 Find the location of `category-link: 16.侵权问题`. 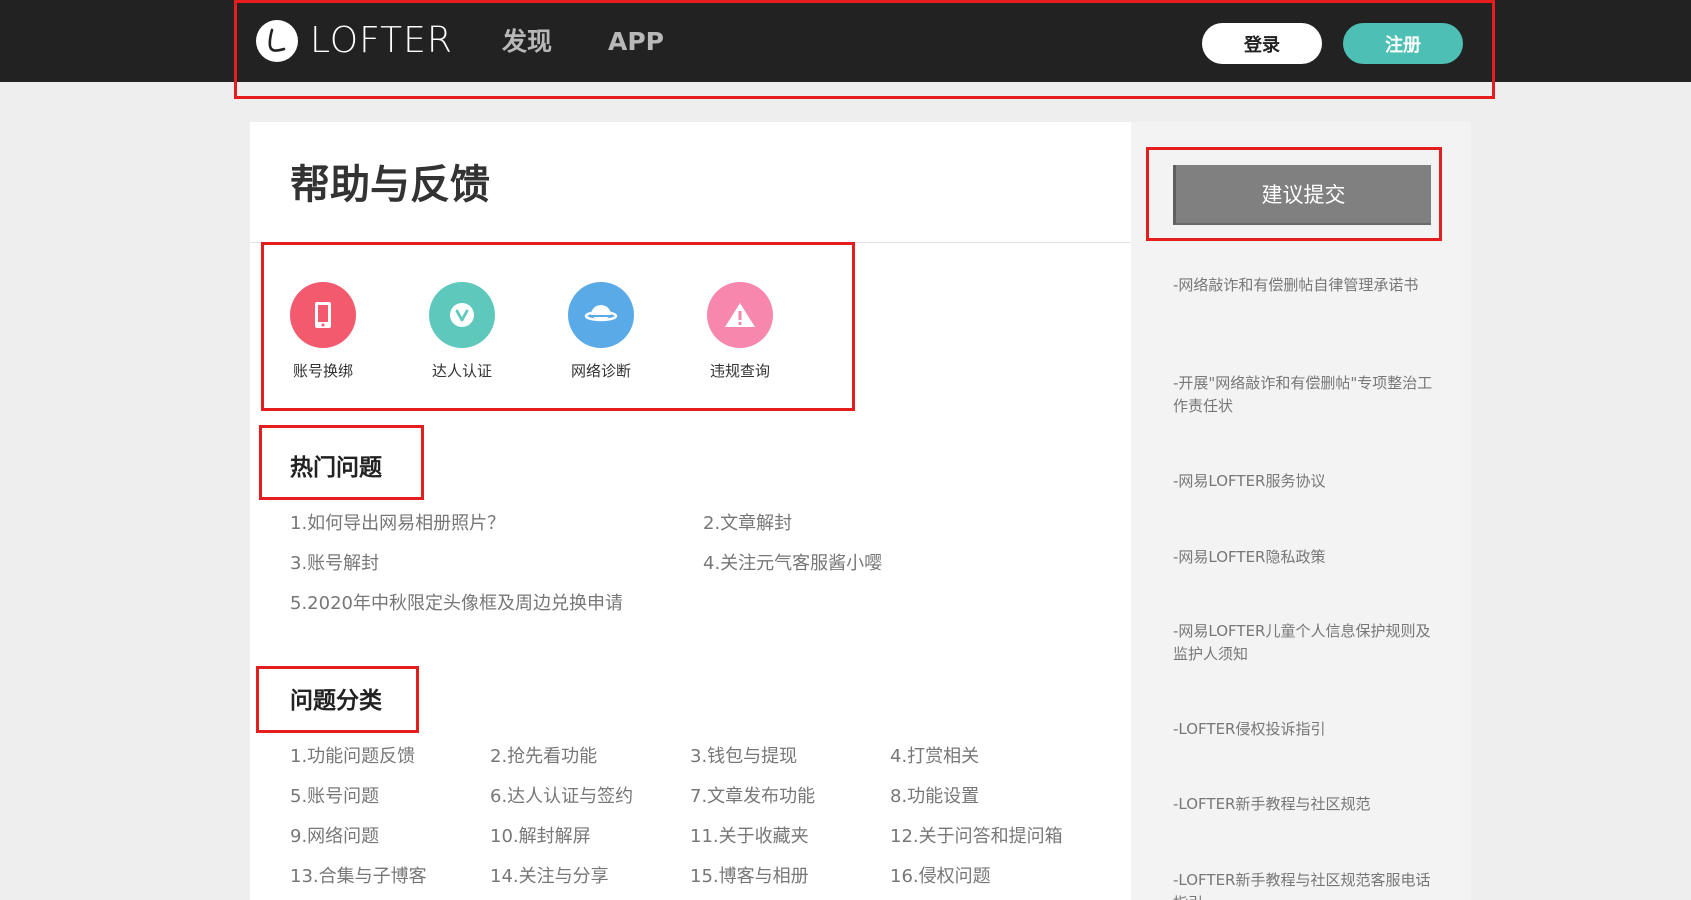

category-link: 16.侵权问题 is located at coordinates (940, 877).